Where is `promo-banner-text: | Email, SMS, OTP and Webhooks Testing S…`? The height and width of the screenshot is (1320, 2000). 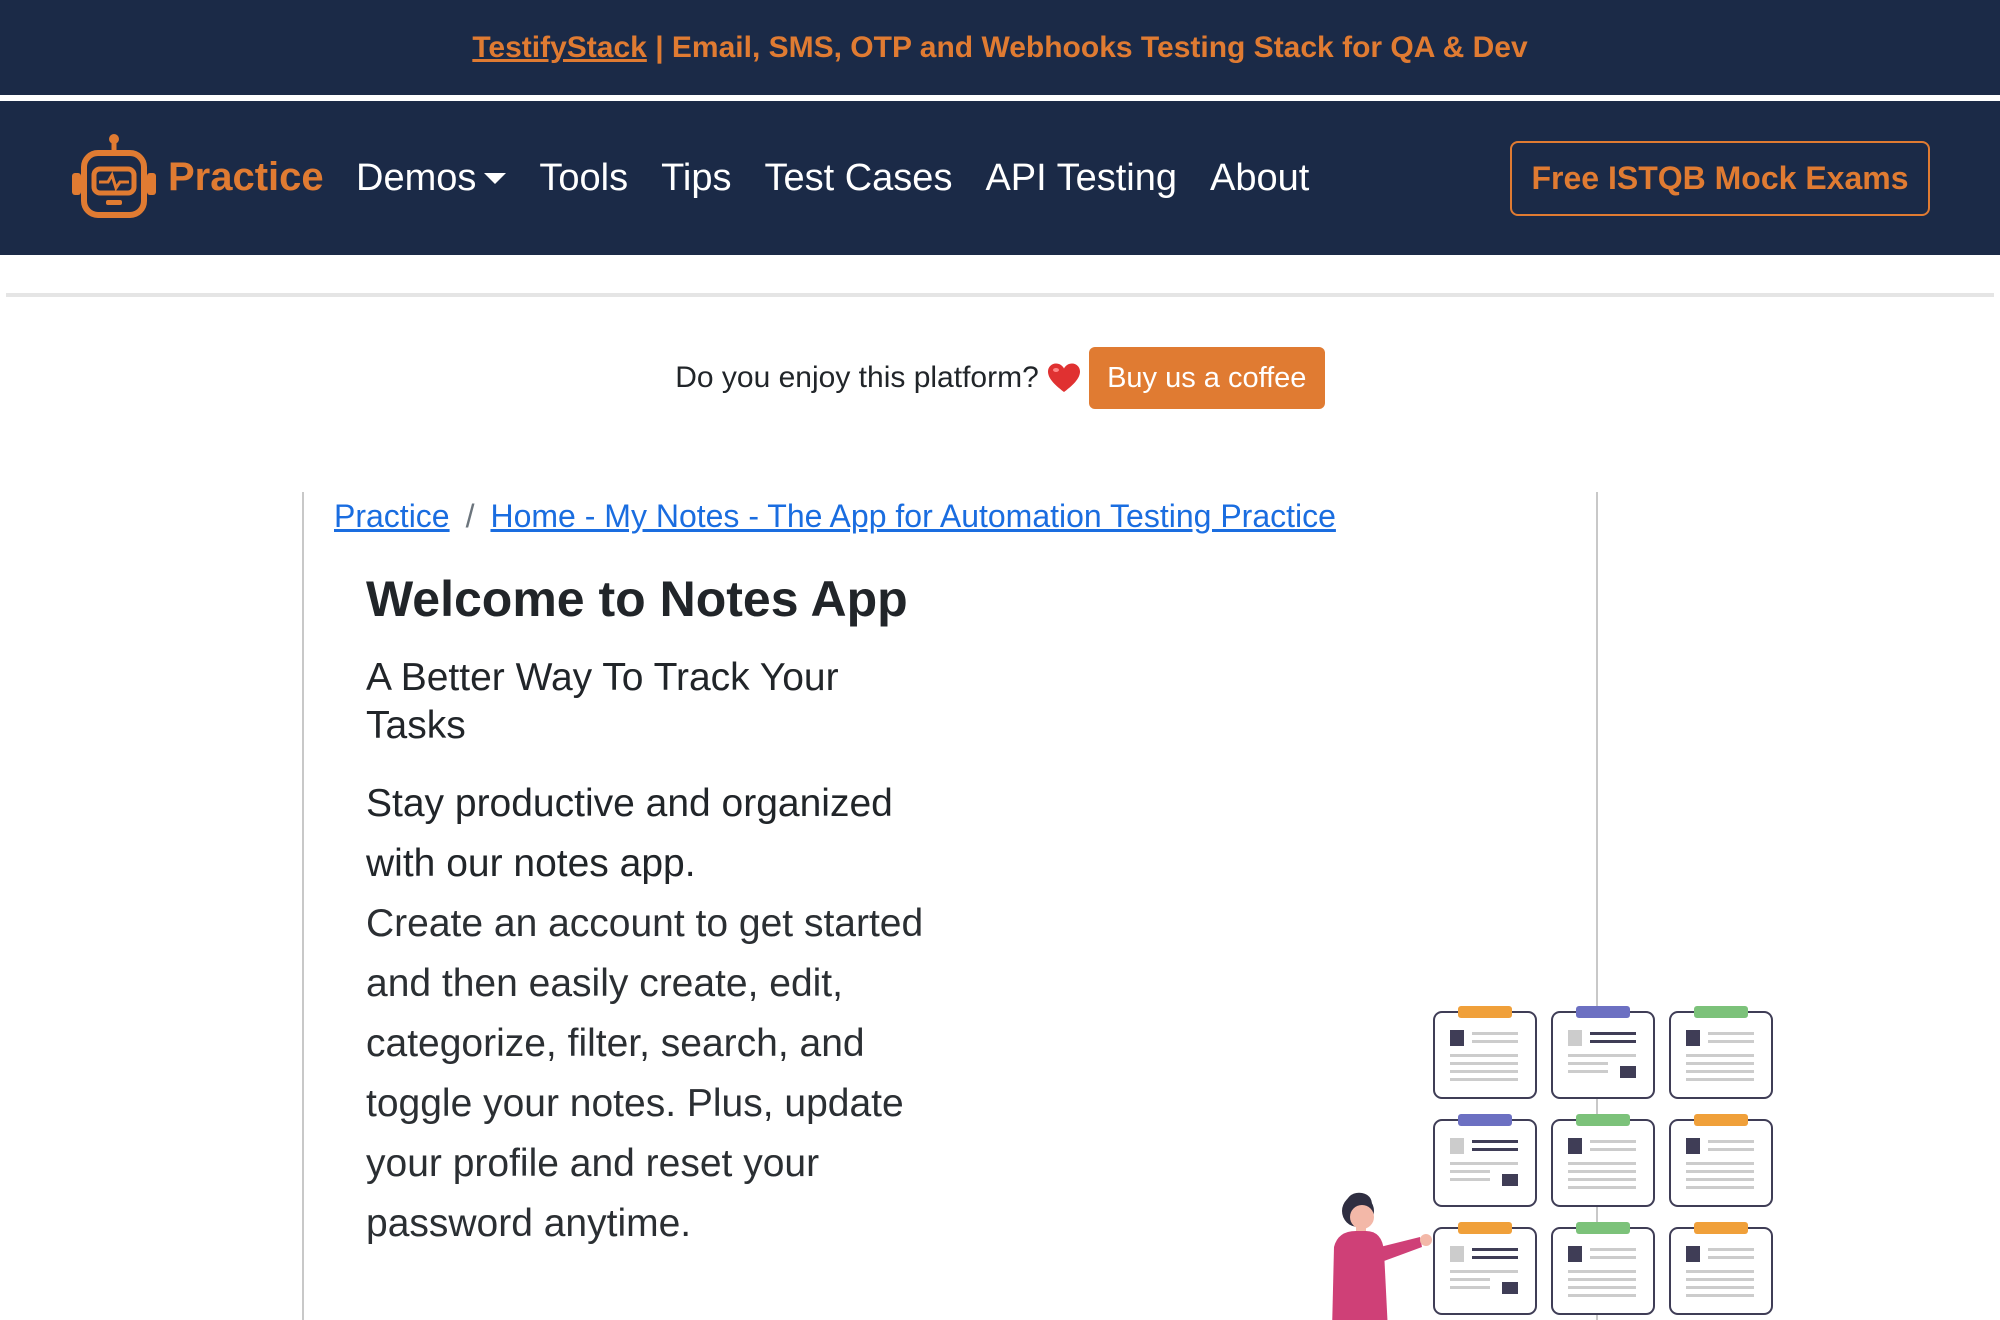
promo-banner-text: | Email, SMS, OTP and Webhooks Testing S… is located at coordinates (1087, 47).